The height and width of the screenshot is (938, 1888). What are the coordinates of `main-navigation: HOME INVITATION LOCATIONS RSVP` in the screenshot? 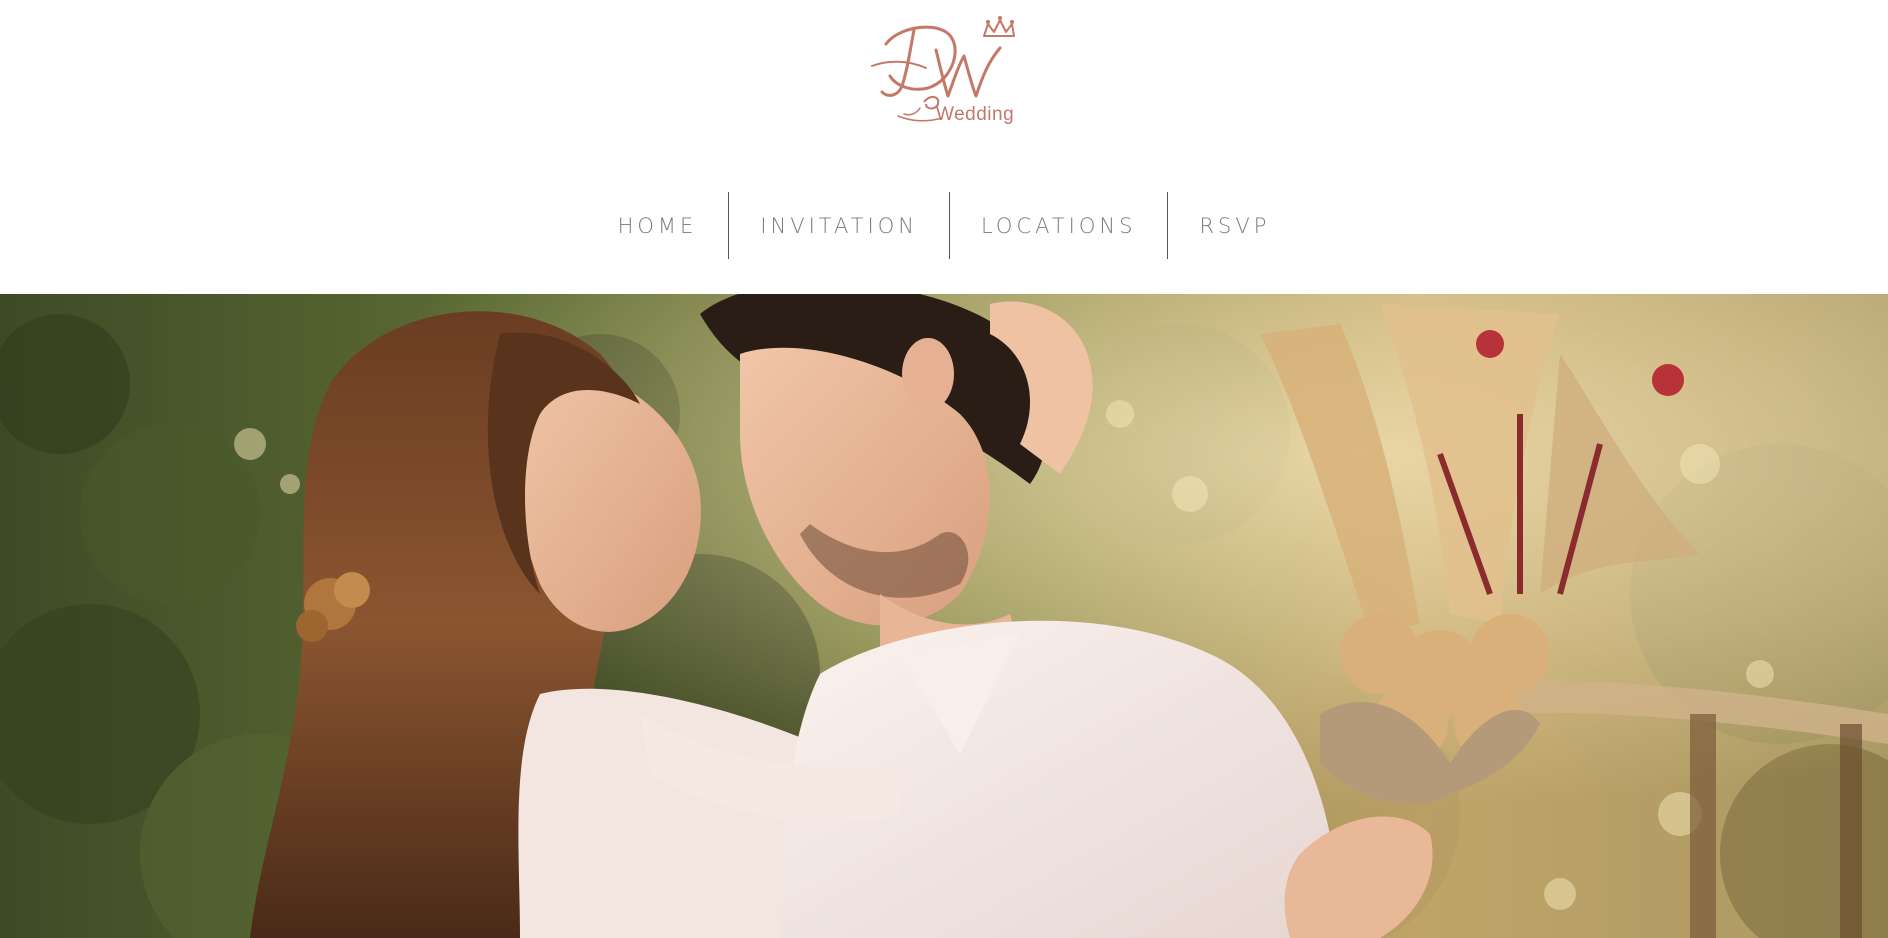 It's located at (944, 225).